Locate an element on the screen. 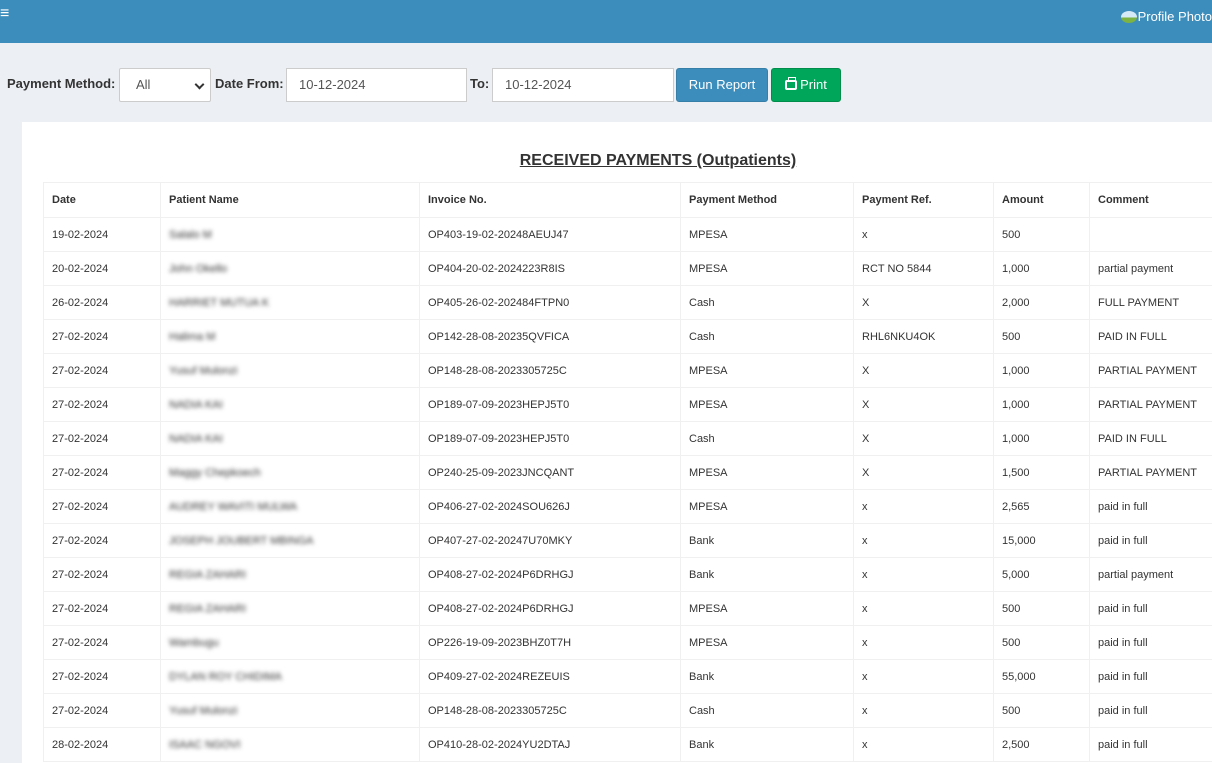 The image size is (1212, 763). cell-comment is located at coordinates (1150, 234).